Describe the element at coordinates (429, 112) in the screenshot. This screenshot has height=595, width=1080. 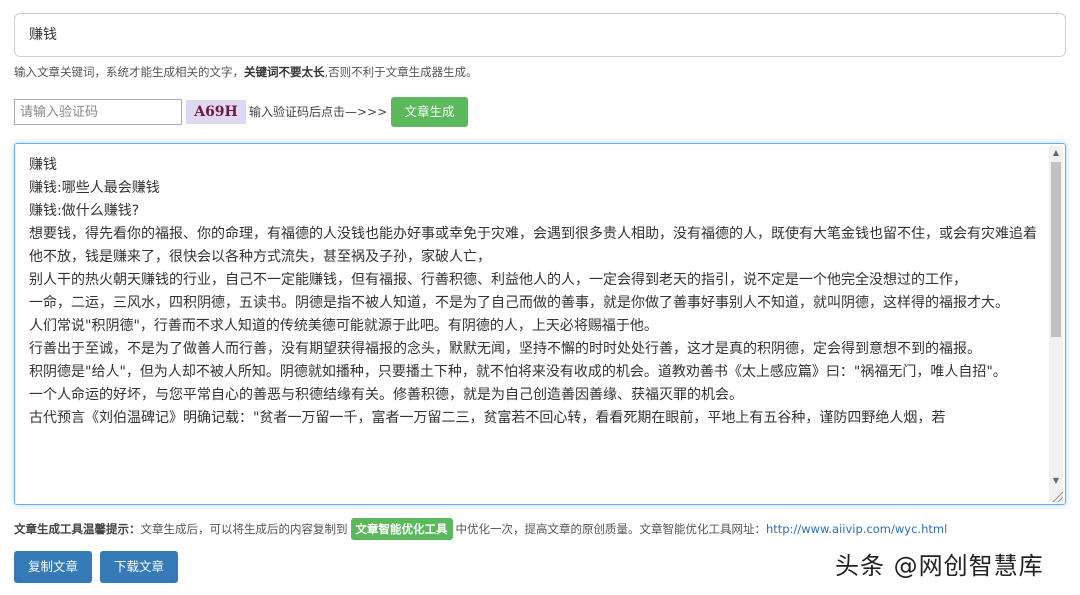
I see `generate-article-button: 文章生成` at that location.